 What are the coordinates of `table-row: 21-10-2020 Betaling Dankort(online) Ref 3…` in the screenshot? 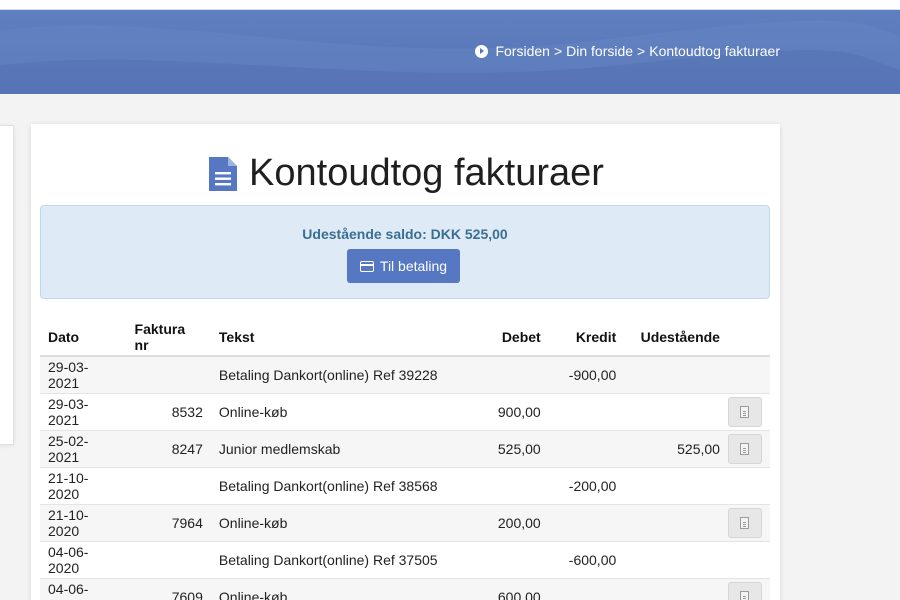 It's located at (405, 485).